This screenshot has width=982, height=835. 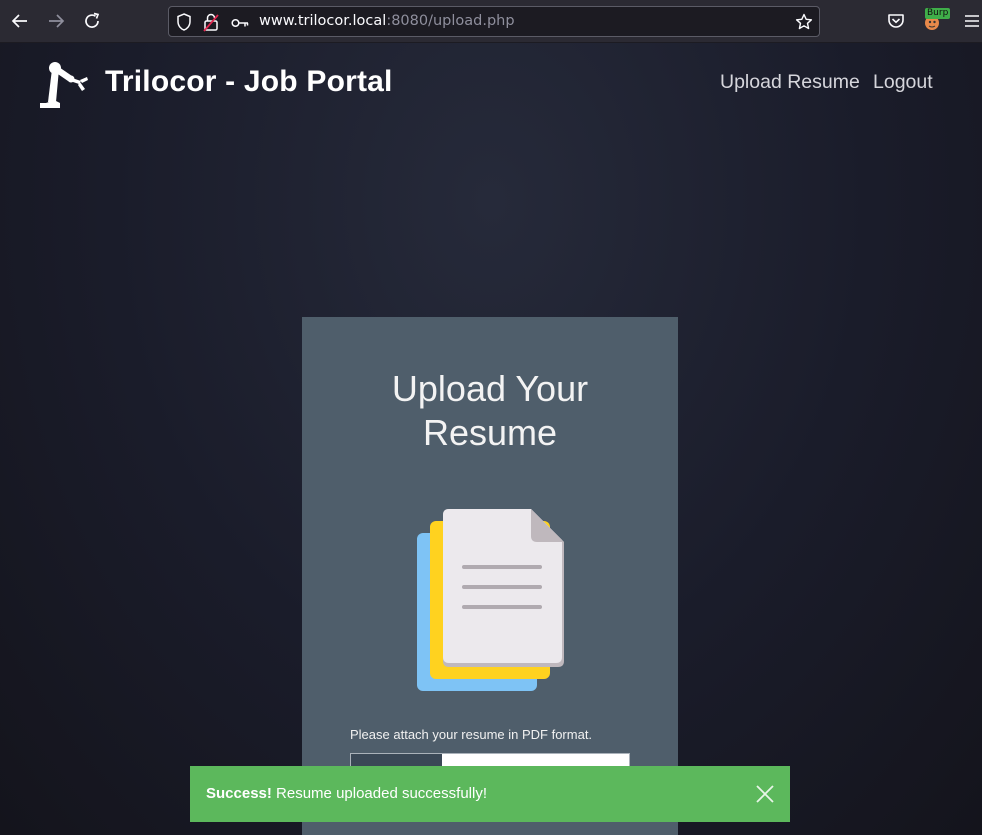 What do you see at coordinates (323, 21) in the screenshot?
I see `url-host: www.trilocor.local` at bounding box center [323, 21].